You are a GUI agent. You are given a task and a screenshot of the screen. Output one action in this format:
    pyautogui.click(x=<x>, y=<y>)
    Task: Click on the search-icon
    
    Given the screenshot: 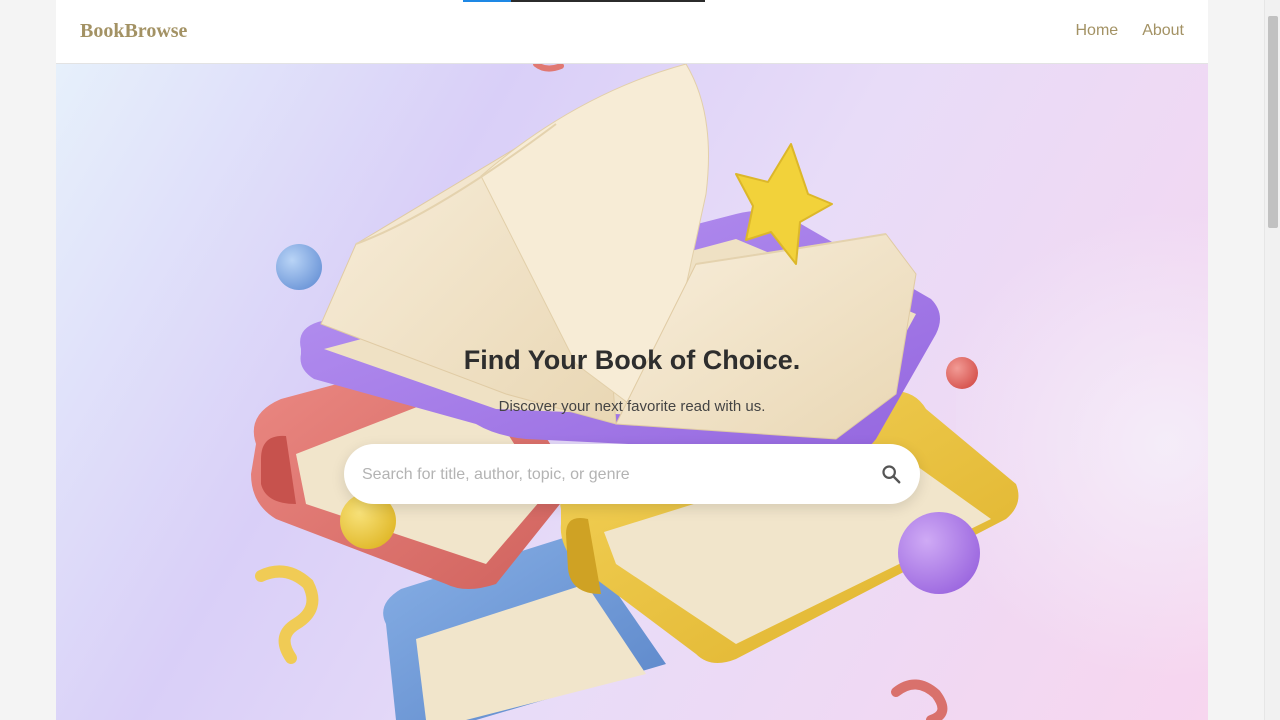 What is the action you would take?
    pyautogui.click(x=891, y=474)
    